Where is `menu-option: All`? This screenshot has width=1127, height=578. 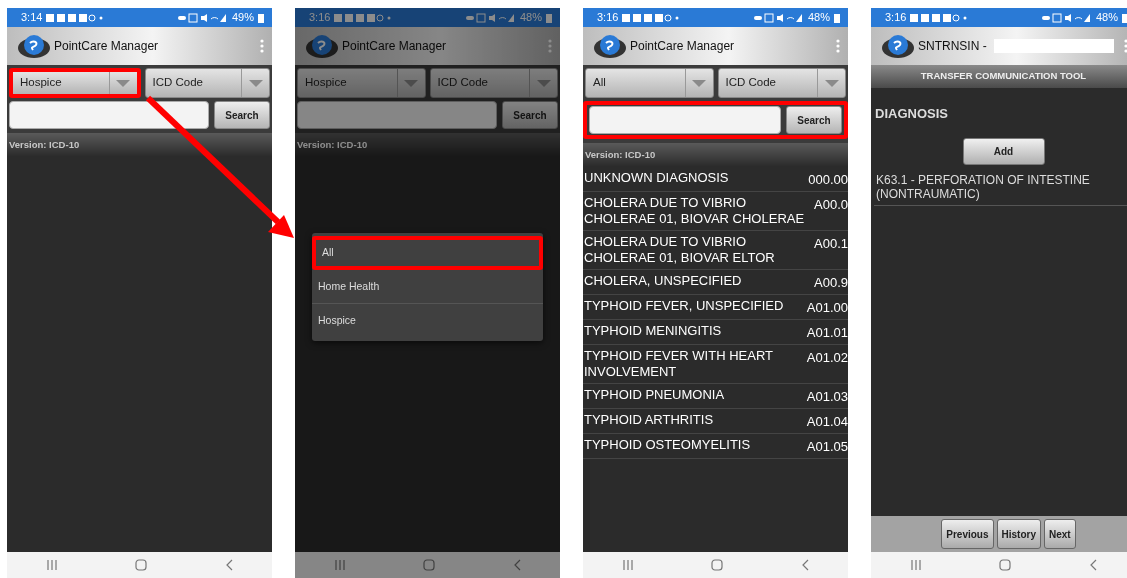 menu-option: All is located at coordinates (427, 253).